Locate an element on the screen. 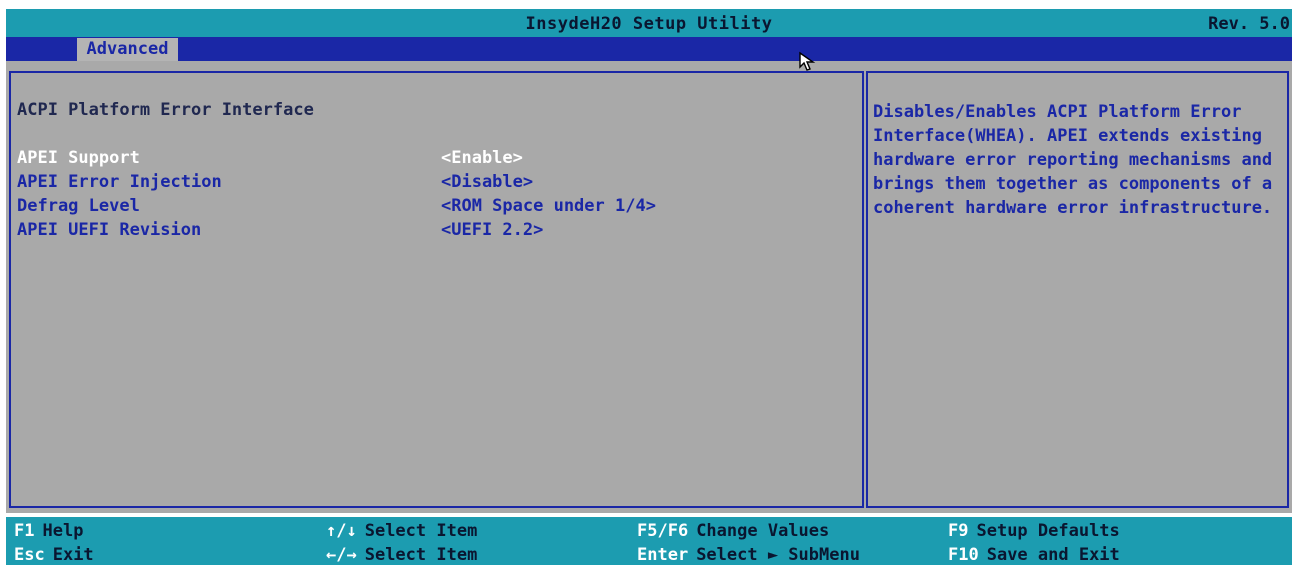 The width and height of the screenshot is (1298, 569). setting-row-apei-uefi-revision: APEI UEFI Revision <UEFI 2.2> is located at coordinates (432, 232).